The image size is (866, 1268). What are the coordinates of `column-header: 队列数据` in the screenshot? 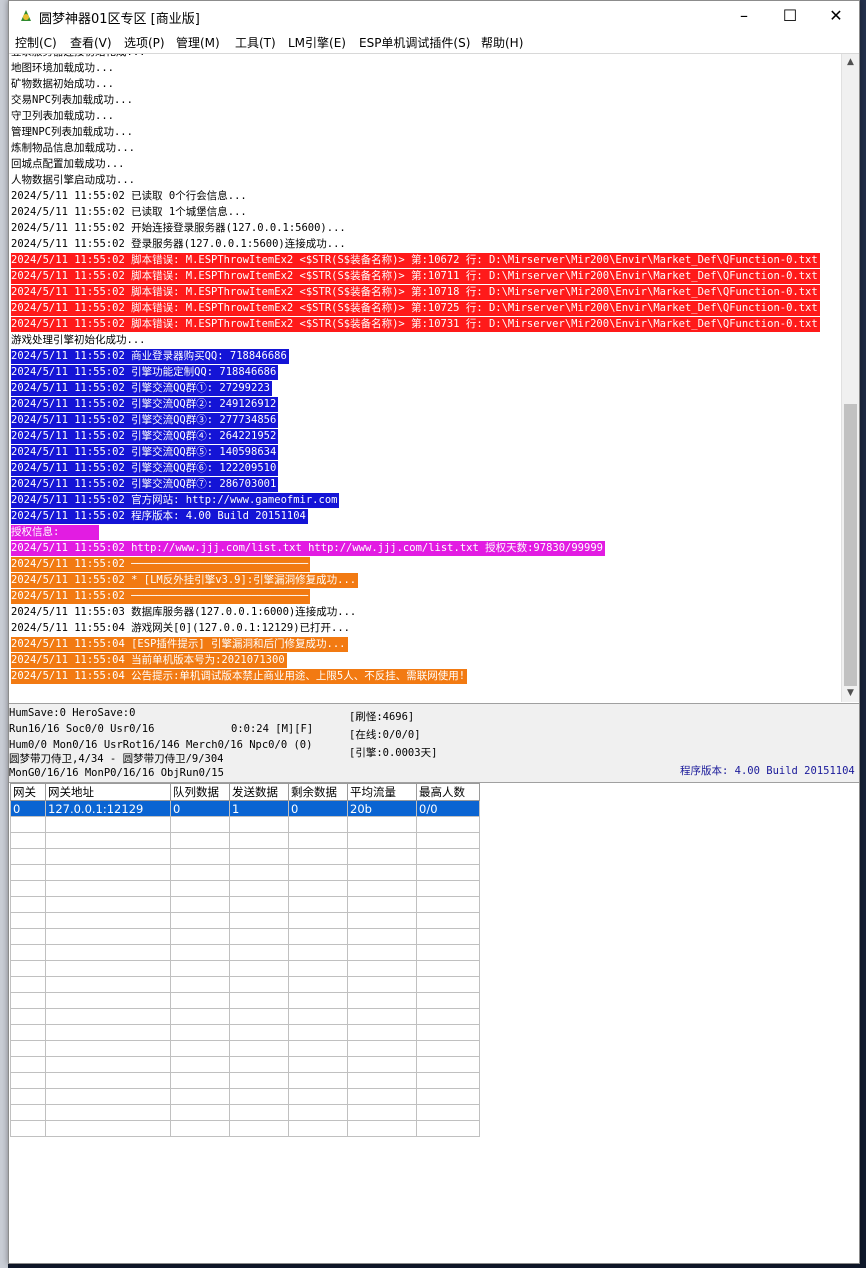 It's located at (200, 792).